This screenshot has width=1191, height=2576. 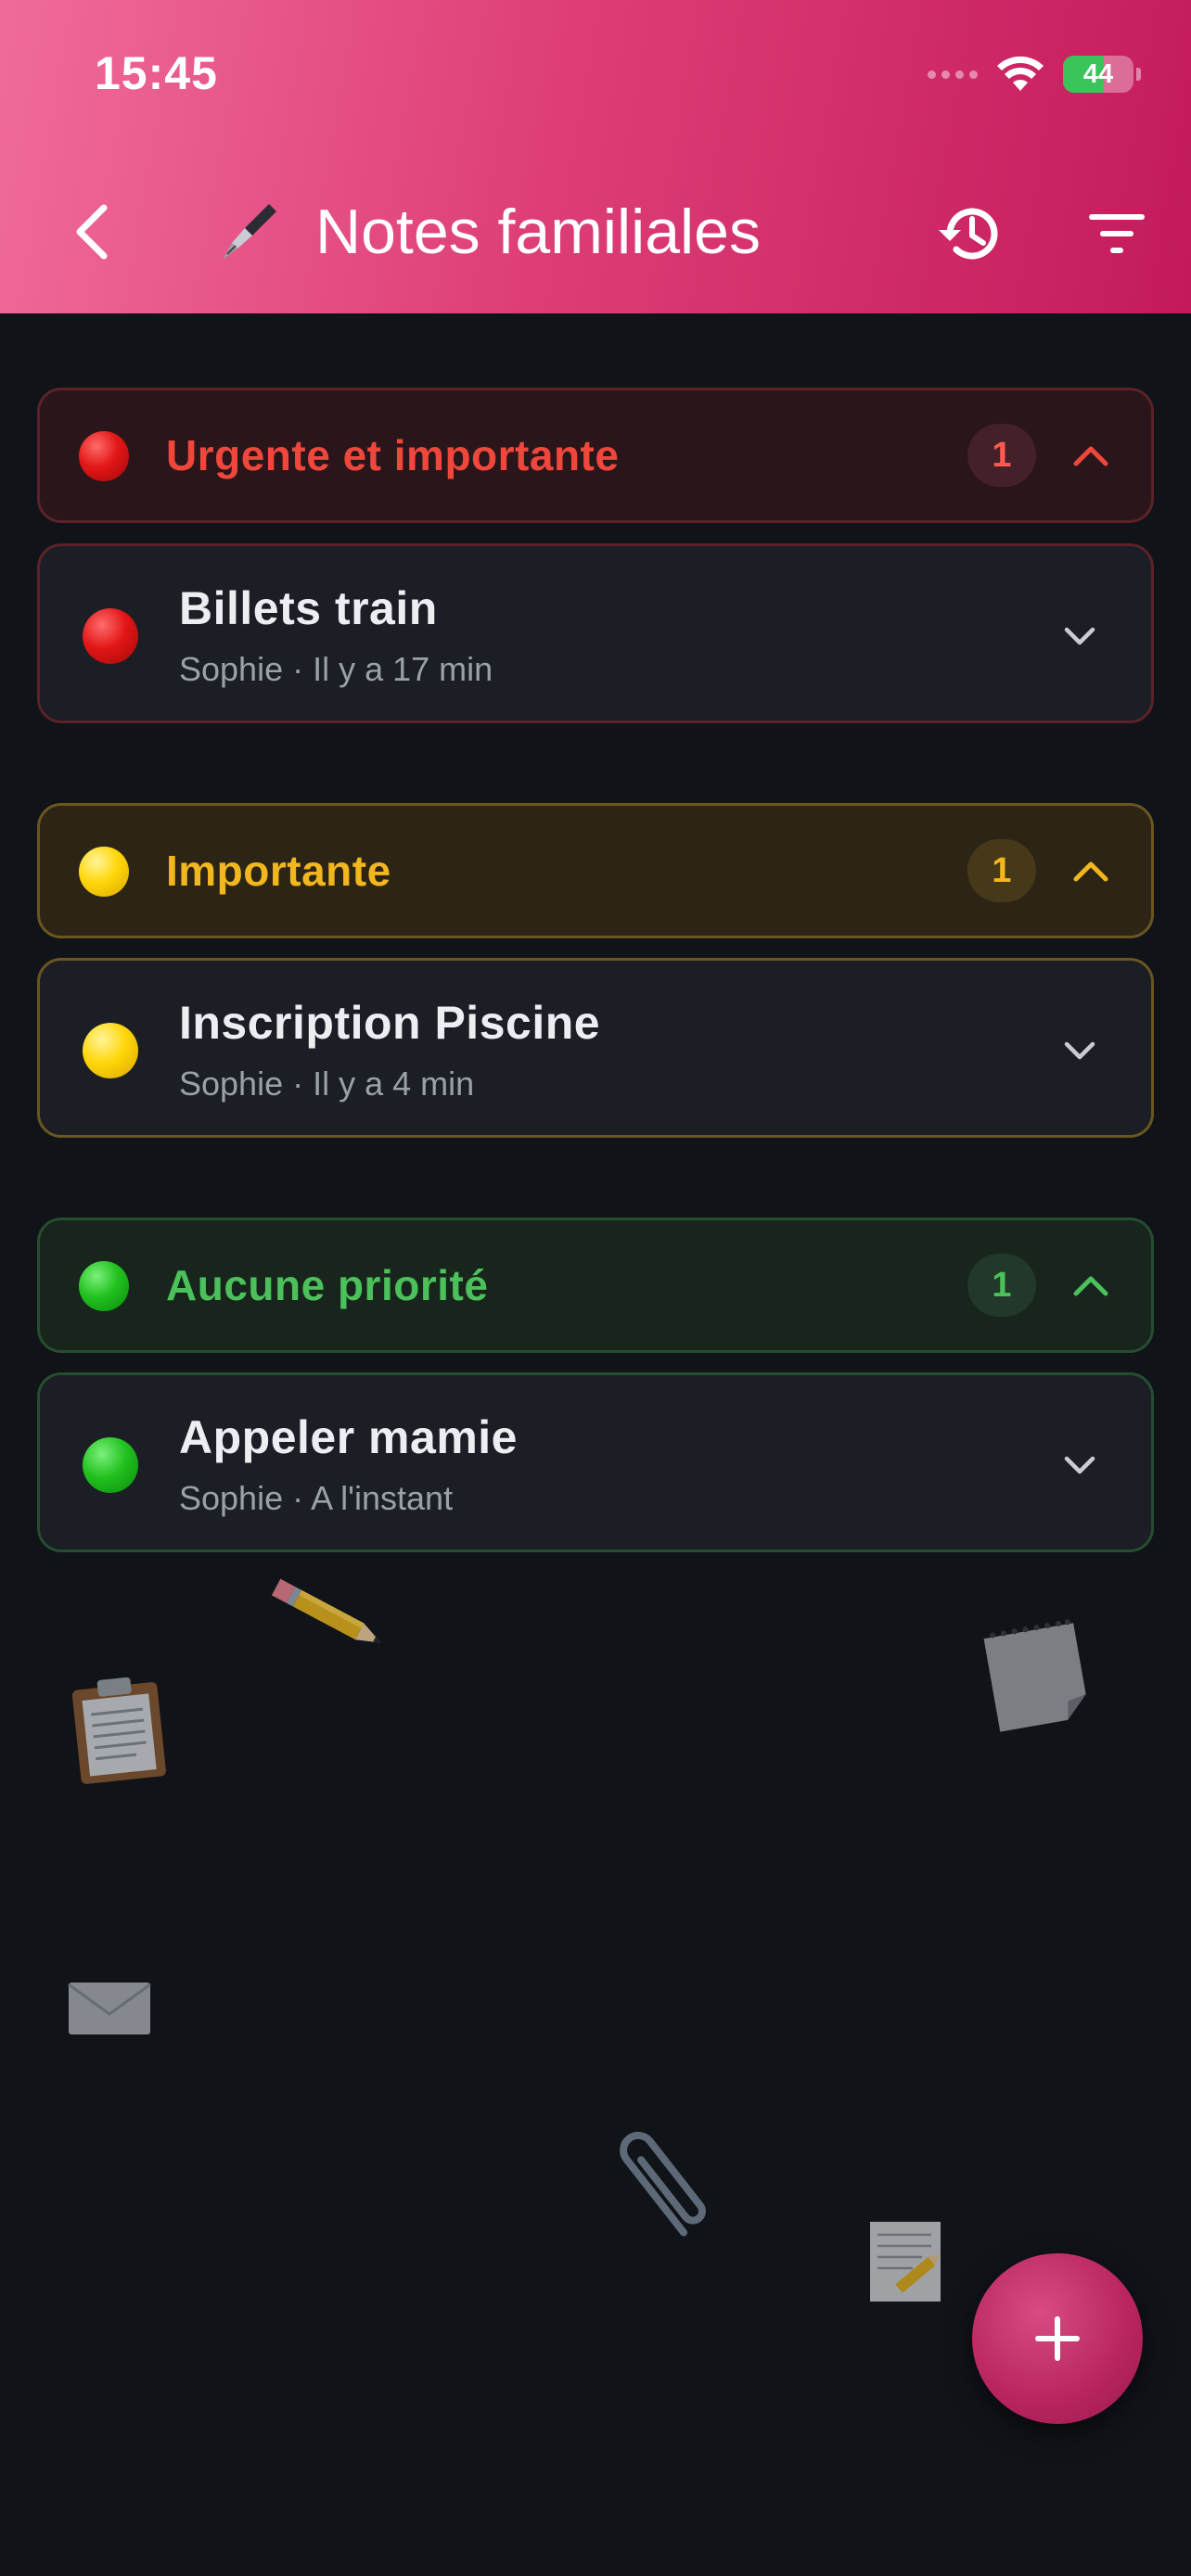 What do you see at coordinates (1021, 74) in the screenshot?
I see `wifi-icon` at bounding box center [1021, 74].